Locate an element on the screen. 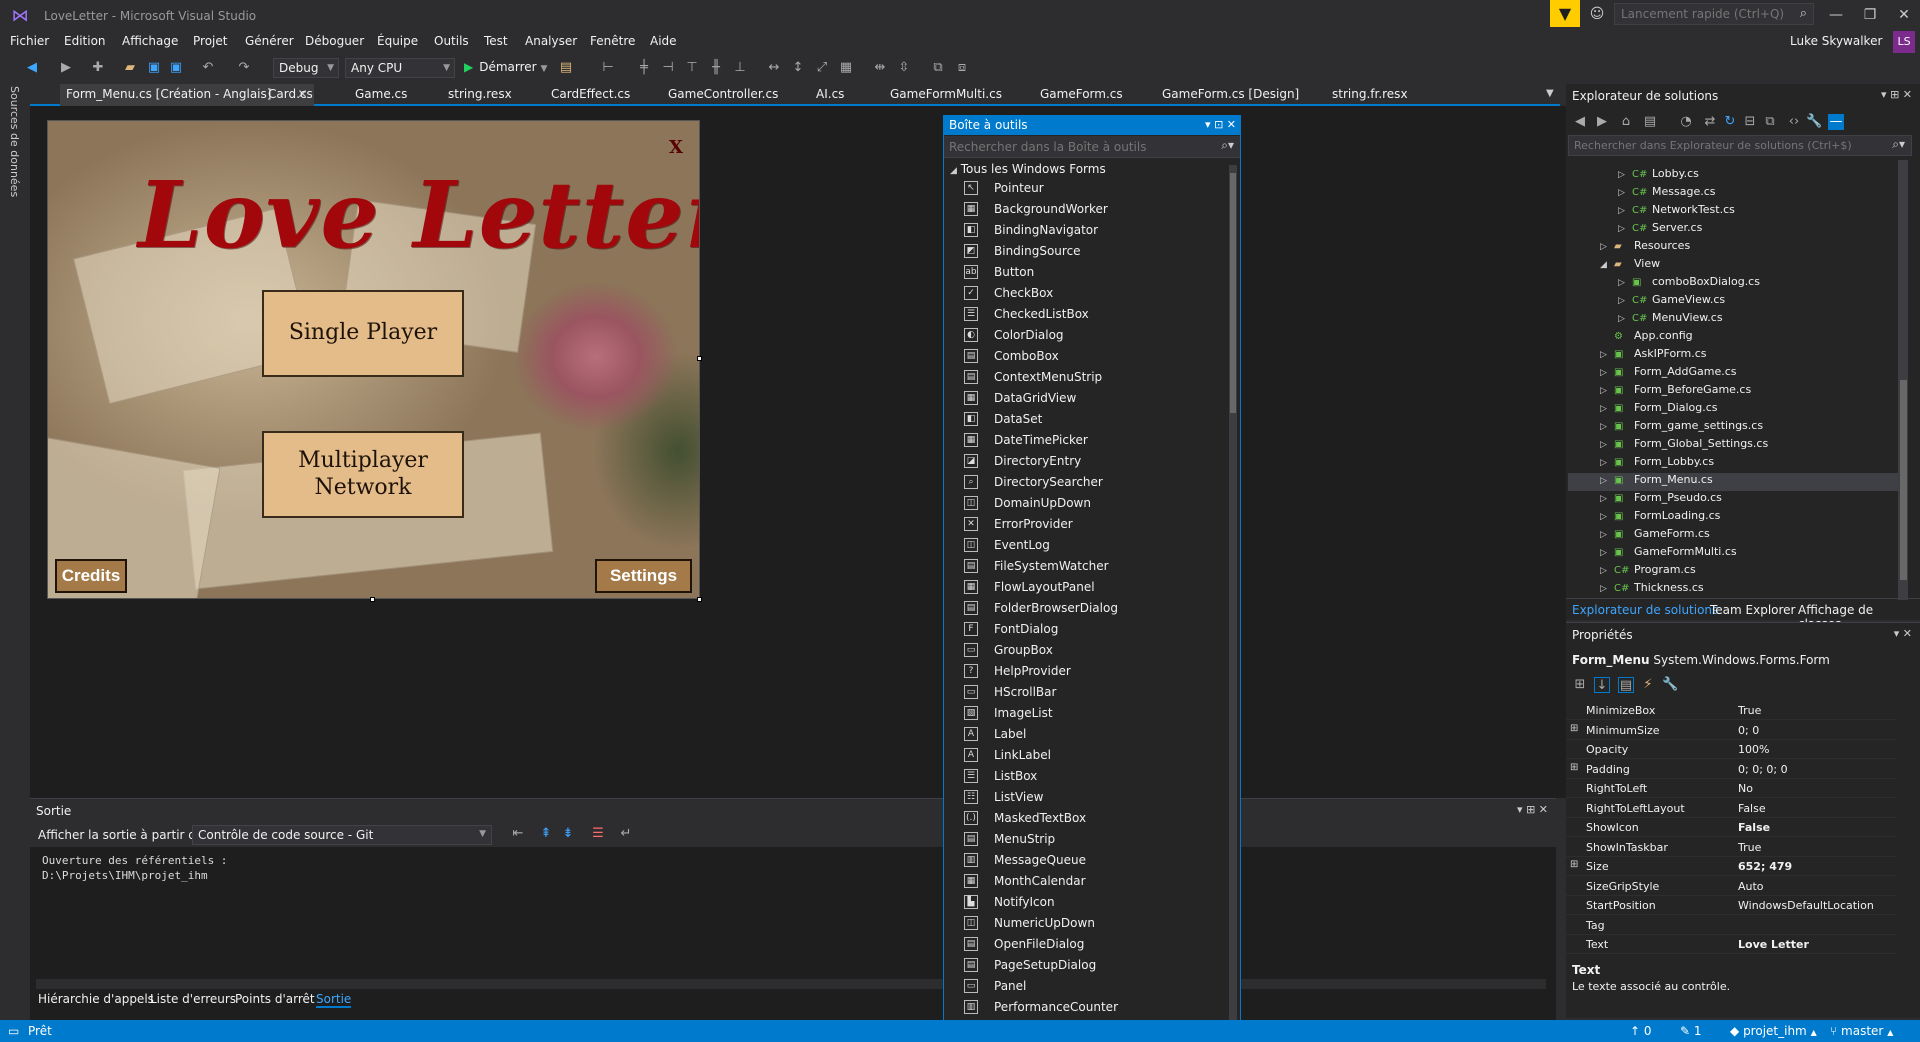 The image size is (1920, 1042). property-row: Tag is located at coordinates (1731, 925).